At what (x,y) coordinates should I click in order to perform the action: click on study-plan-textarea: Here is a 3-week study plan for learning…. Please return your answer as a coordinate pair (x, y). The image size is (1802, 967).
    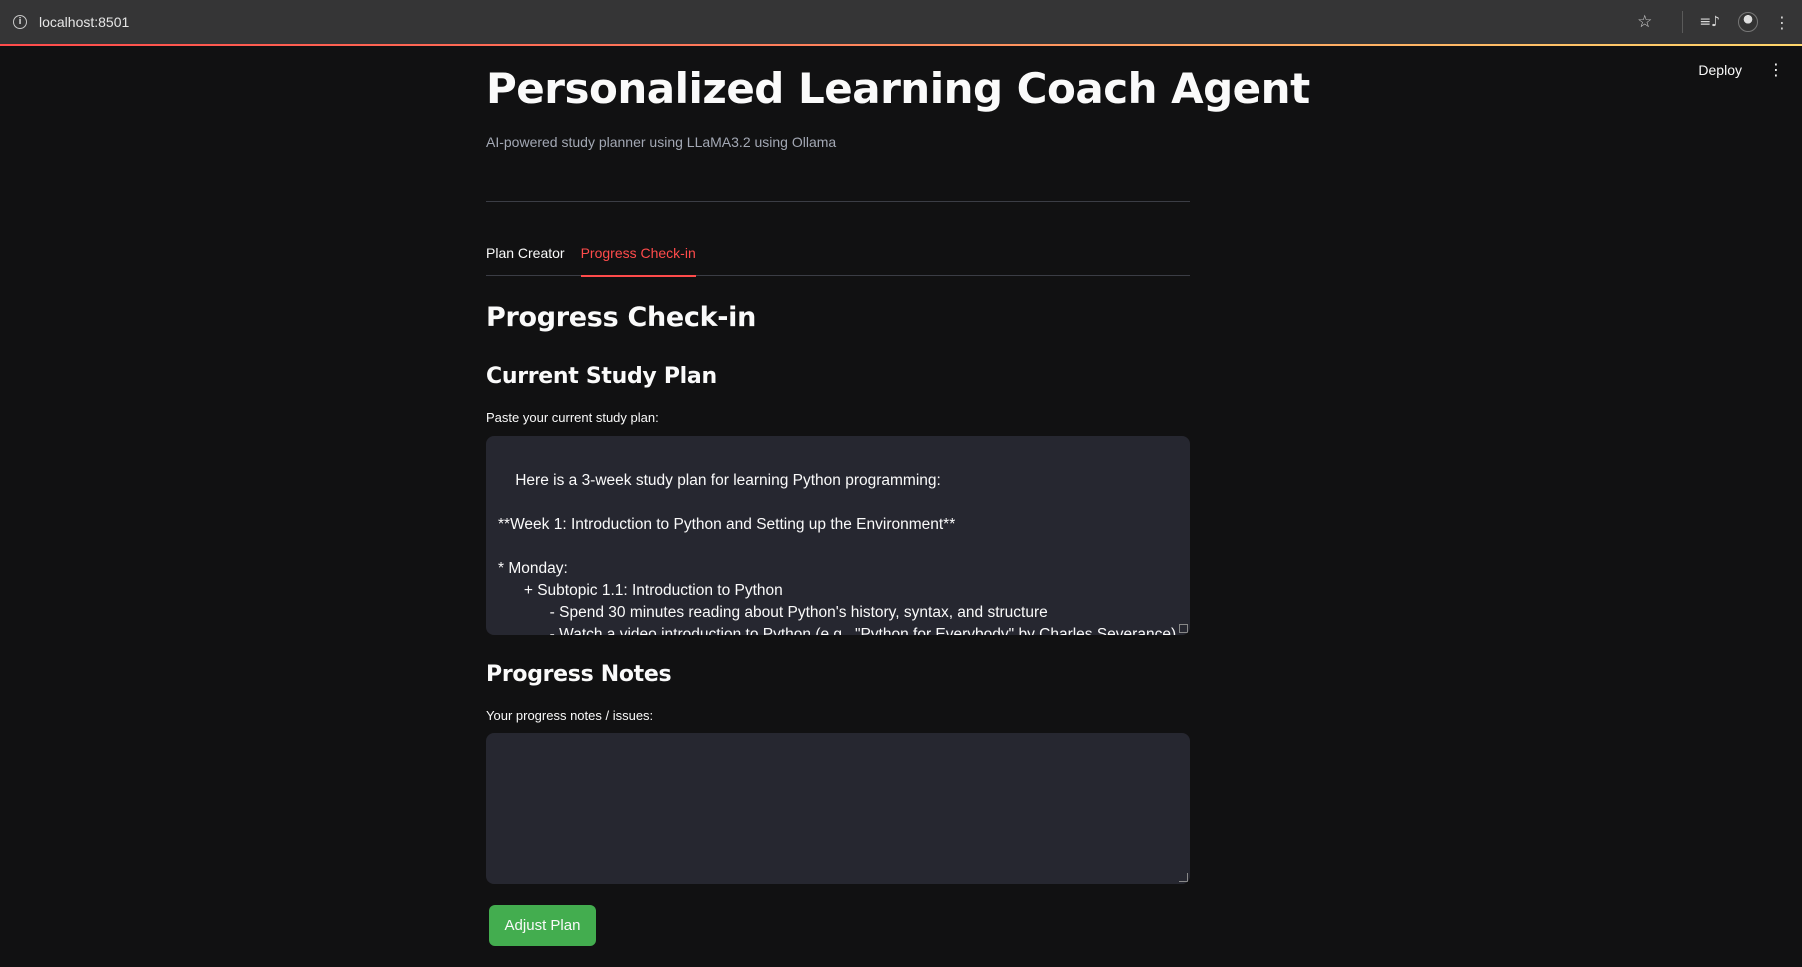
    Looking at the image, I should click on (838, 535).